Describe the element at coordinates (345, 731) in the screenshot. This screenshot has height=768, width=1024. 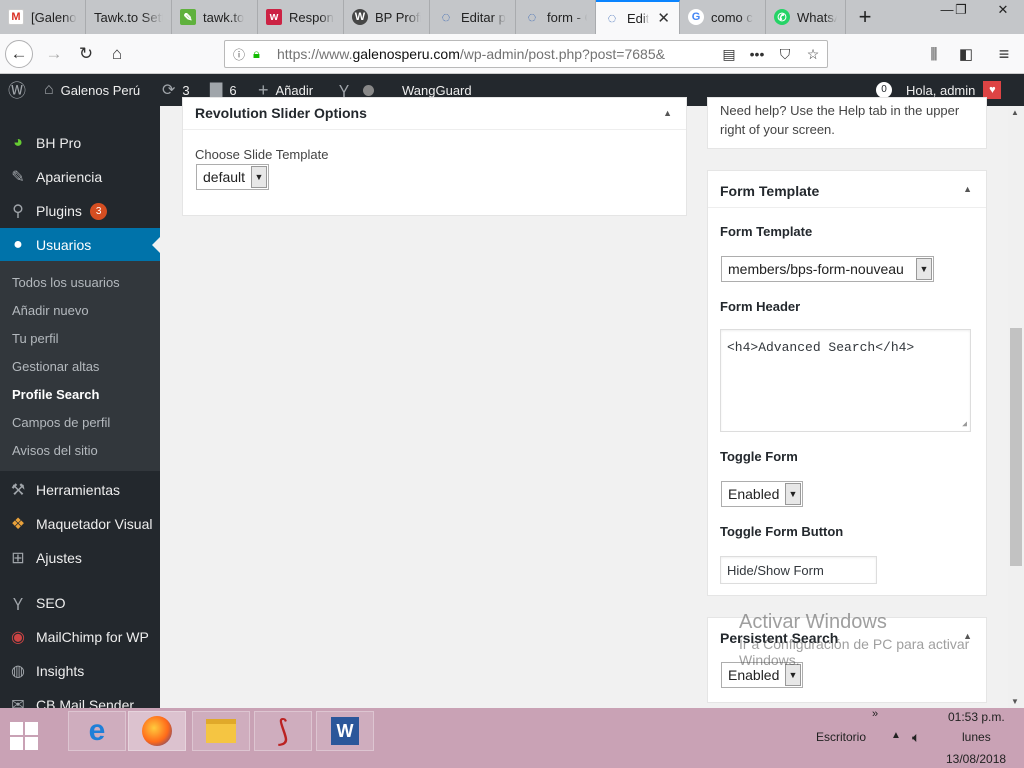
I see `taskbar-word: W` at that location.